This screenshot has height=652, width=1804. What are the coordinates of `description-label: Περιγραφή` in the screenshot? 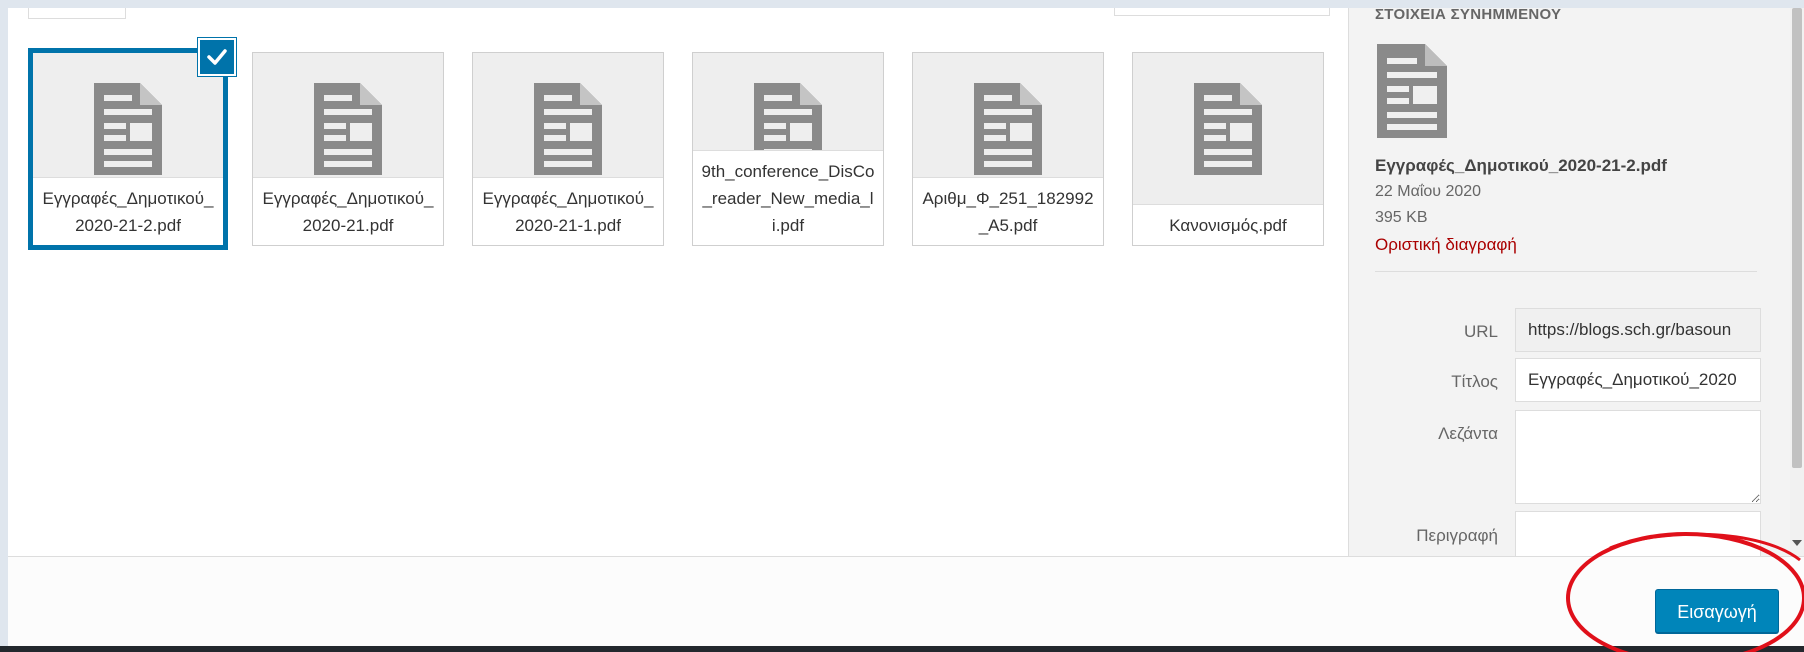 It's located at (1457, 535).